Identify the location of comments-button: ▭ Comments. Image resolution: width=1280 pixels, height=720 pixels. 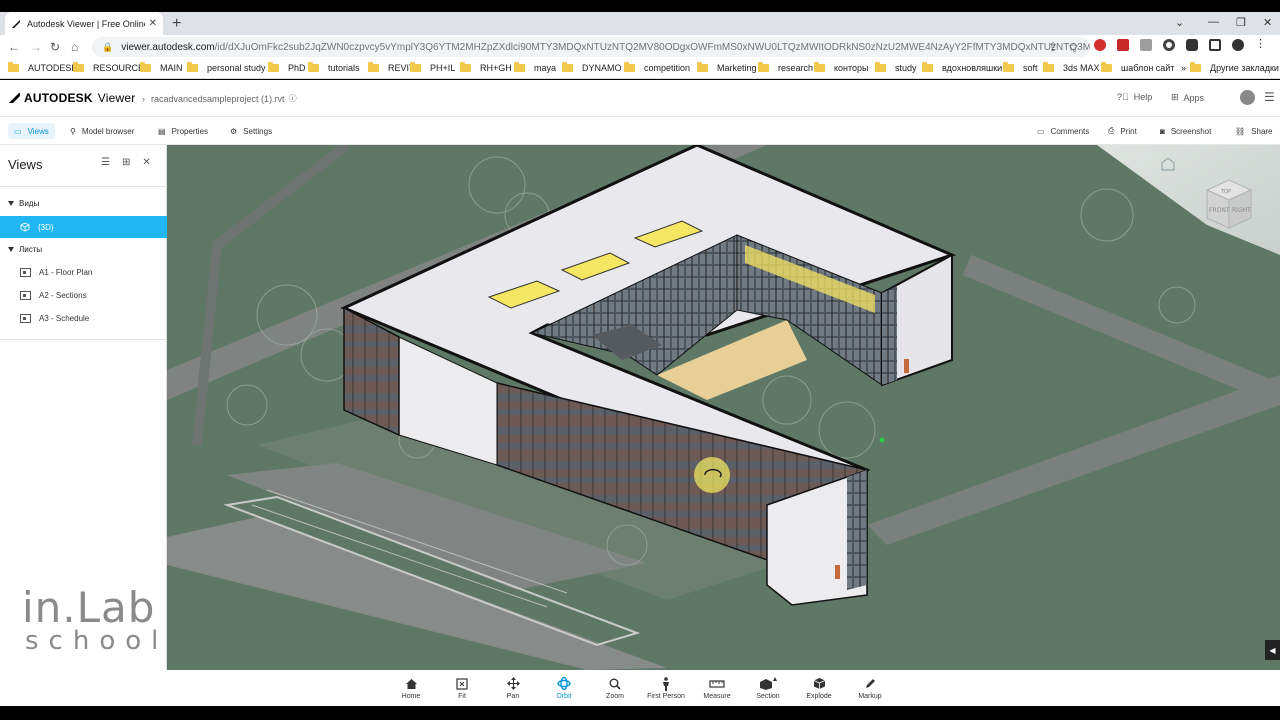
(1063, 131).